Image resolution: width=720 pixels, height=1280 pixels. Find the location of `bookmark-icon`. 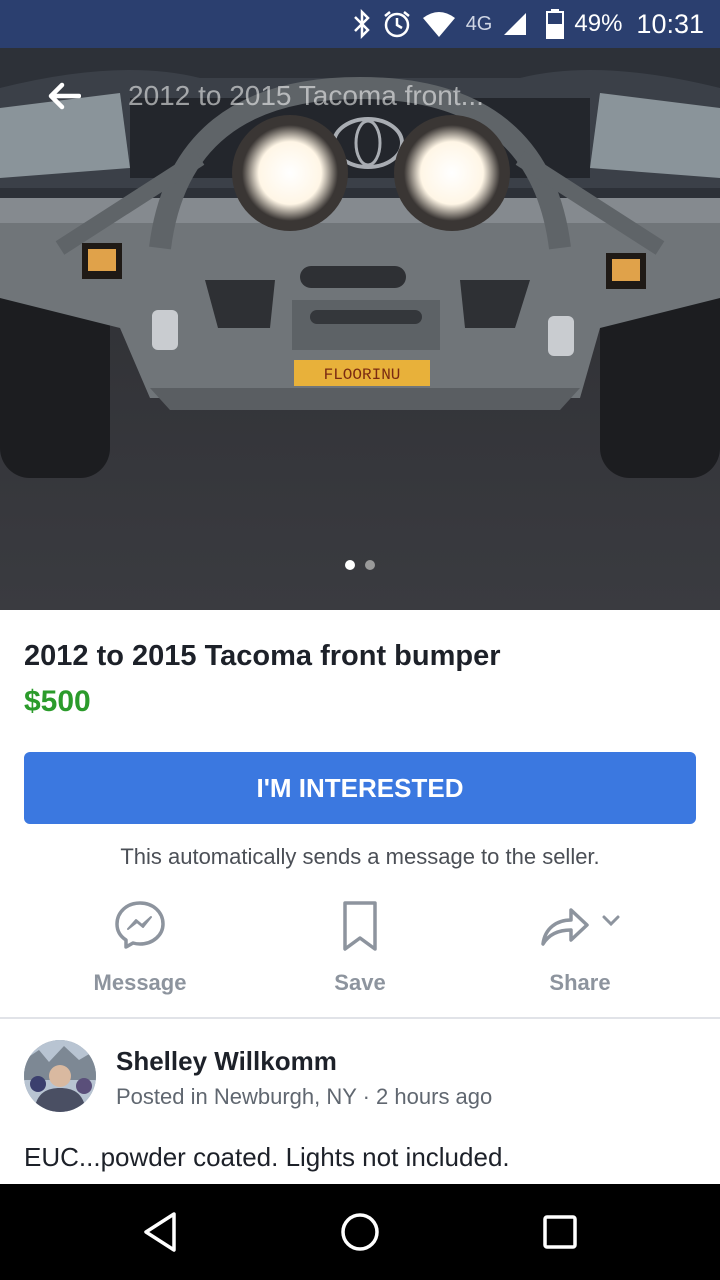

bookmark-icon is located at coordinates (360, 926).